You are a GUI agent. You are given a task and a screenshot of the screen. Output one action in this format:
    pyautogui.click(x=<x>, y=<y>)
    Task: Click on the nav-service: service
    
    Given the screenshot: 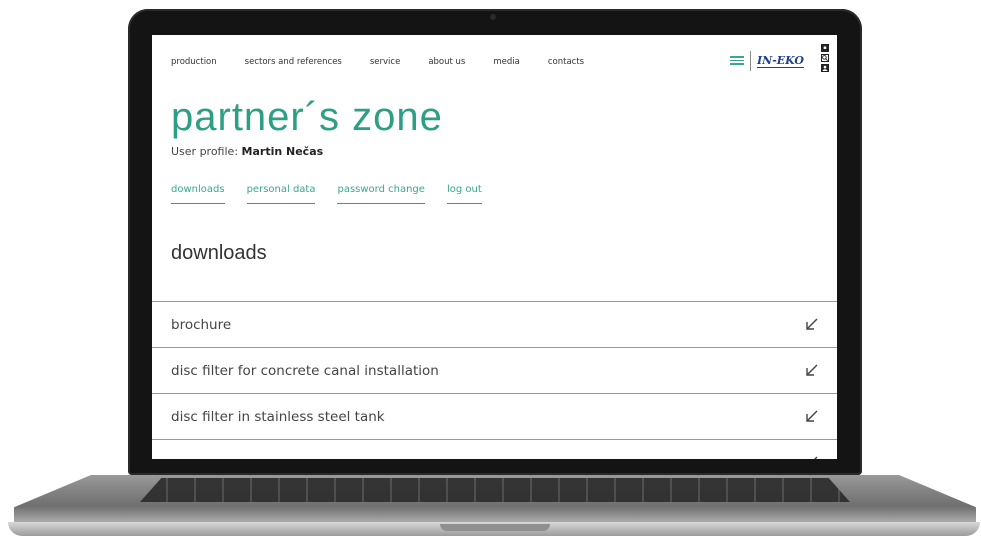 What is the action you would take?
    pyautogui.click(x=385, y=62)
    